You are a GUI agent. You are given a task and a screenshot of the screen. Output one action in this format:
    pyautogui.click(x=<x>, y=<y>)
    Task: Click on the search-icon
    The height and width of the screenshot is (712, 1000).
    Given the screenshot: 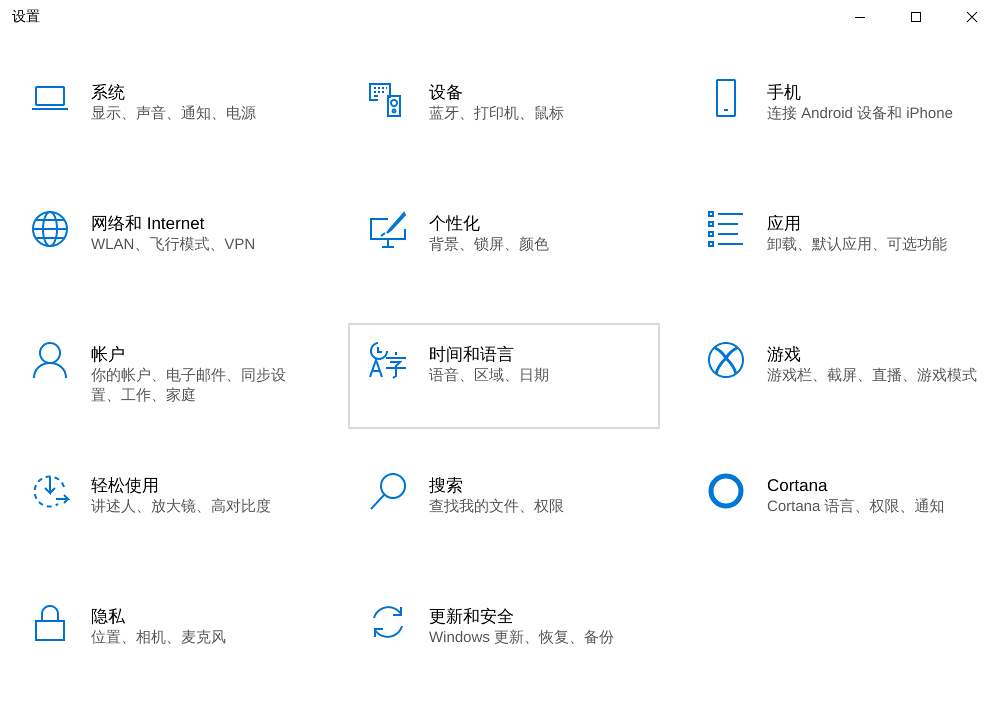 What is the action you would take?
    pyautogui.click(x=388, y=491)
    